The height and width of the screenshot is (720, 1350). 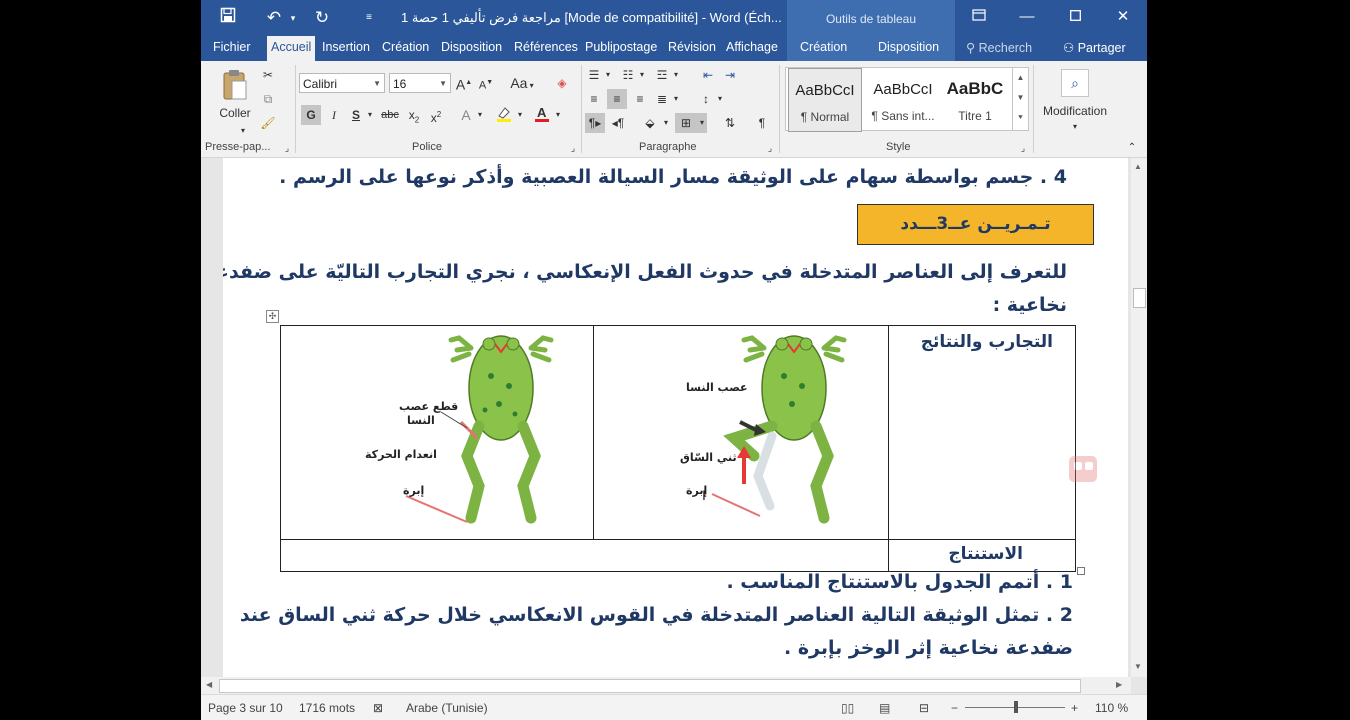 What do you see at coordinates (706, 99) in the screenshot?
I see `line-spacing-icon: ↕` at bounding box center [706, 99].